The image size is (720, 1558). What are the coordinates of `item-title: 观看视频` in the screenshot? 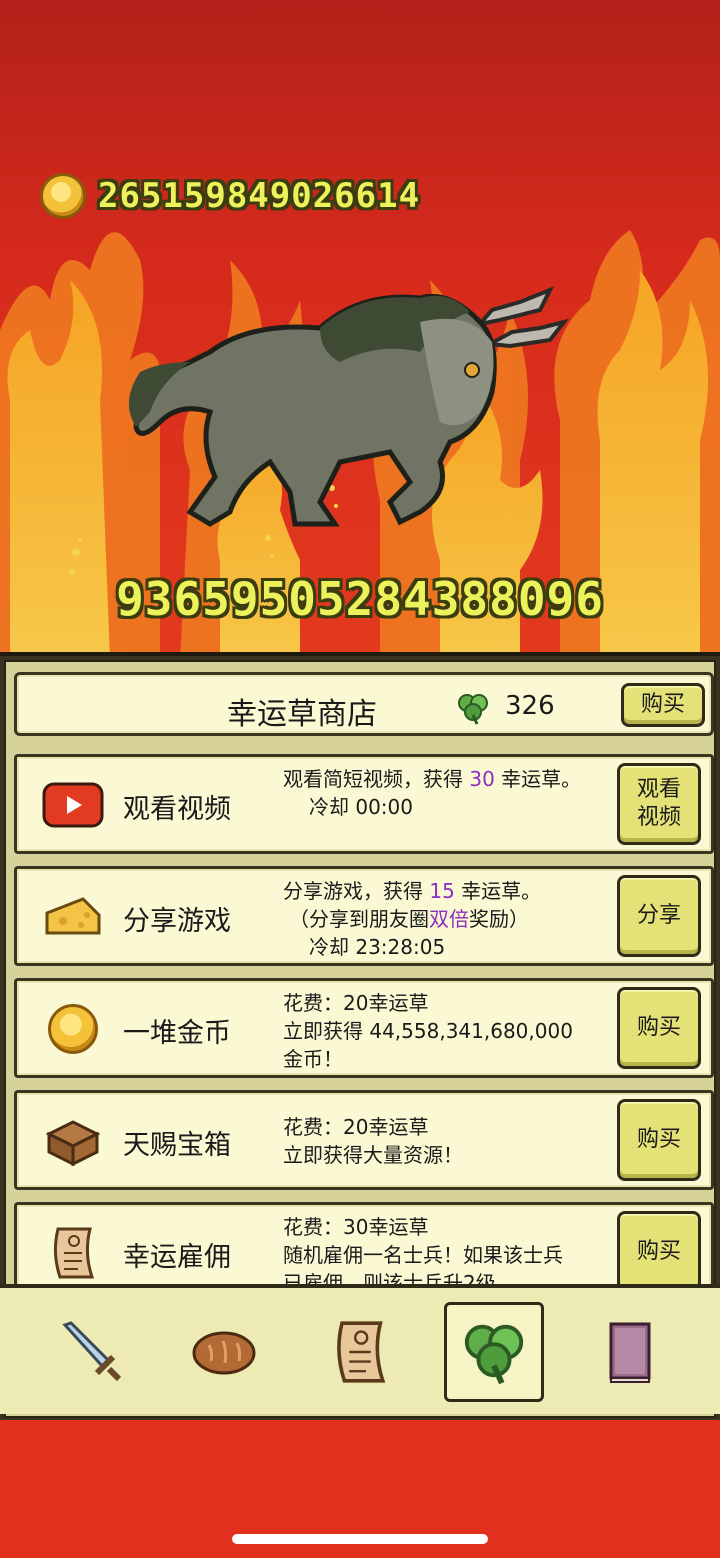 It's located at (177, 809).